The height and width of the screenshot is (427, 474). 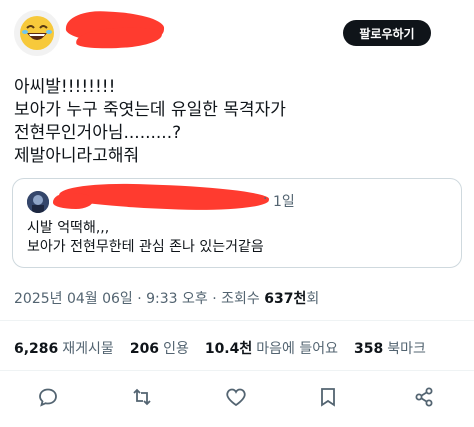 What do you see at coordinates (68, 228) in the screenshot?
I see `quoted-line: 시발 억떡해,,,` at bounding box center [68, 228].